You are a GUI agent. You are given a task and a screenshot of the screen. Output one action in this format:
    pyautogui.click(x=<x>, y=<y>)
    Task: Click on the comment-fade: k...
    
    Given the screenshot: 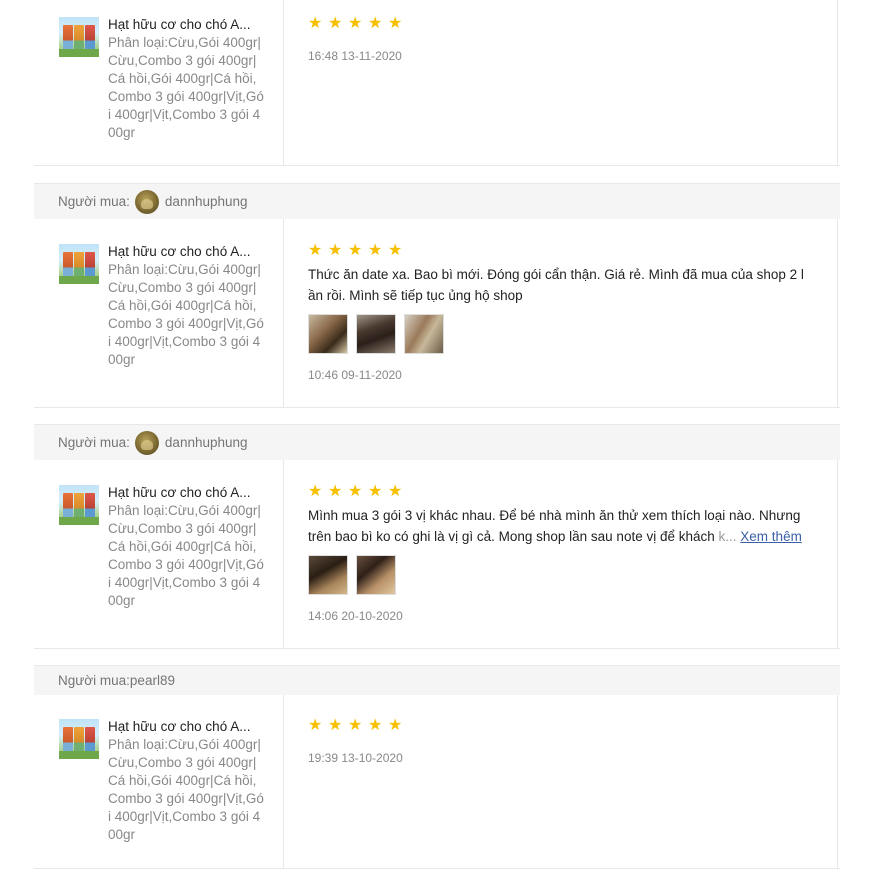 What is the action you would take?
    pyautogui.click(x=725, y=536)
    